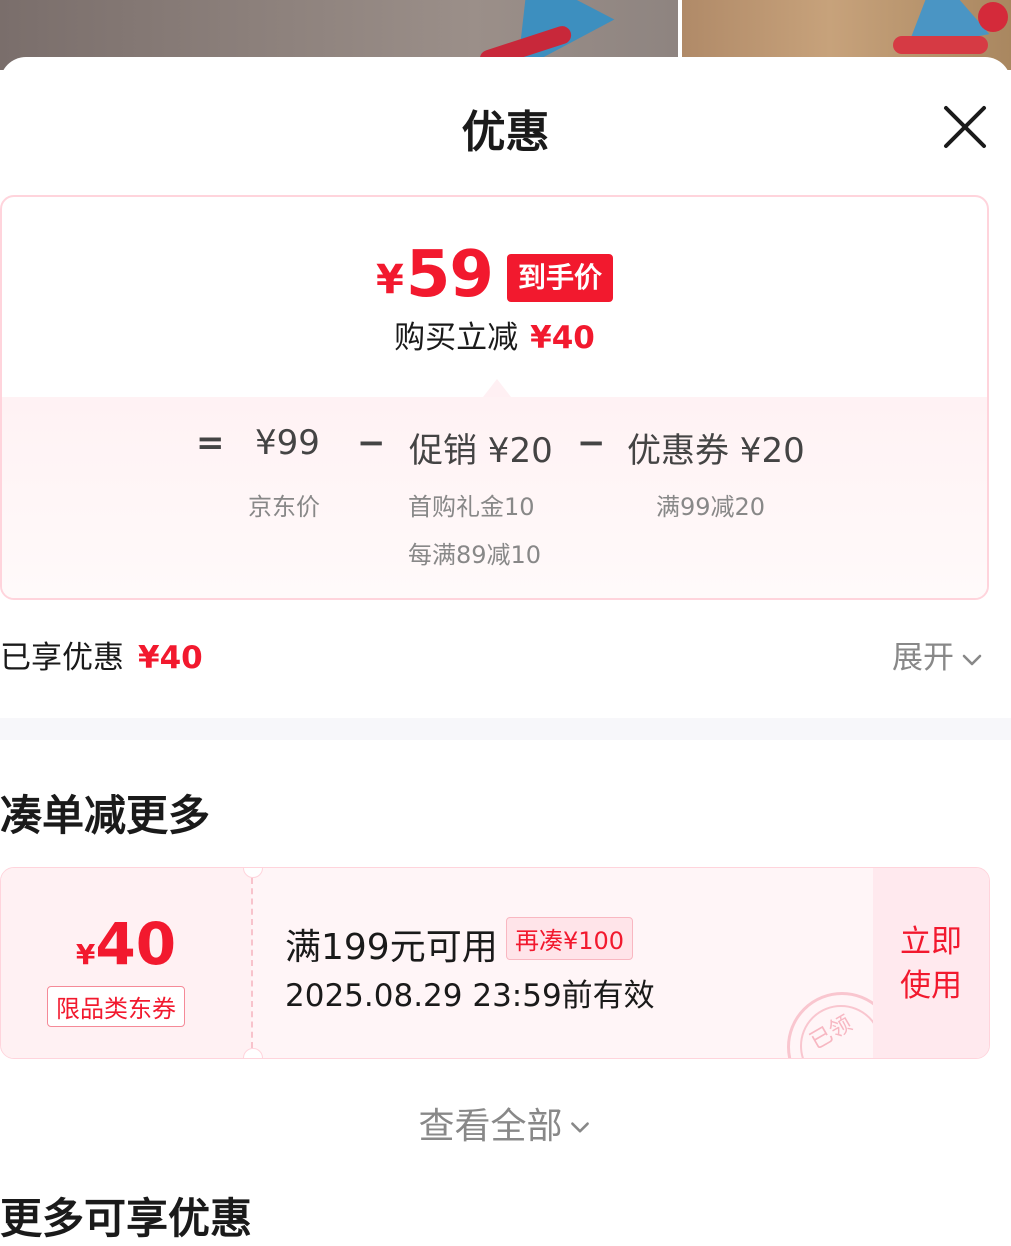  What do you see at coordinates (105, 815) in the screenshot?
I see `bundle-section-title: 凑单减更多` at bounding box center [105, 815].